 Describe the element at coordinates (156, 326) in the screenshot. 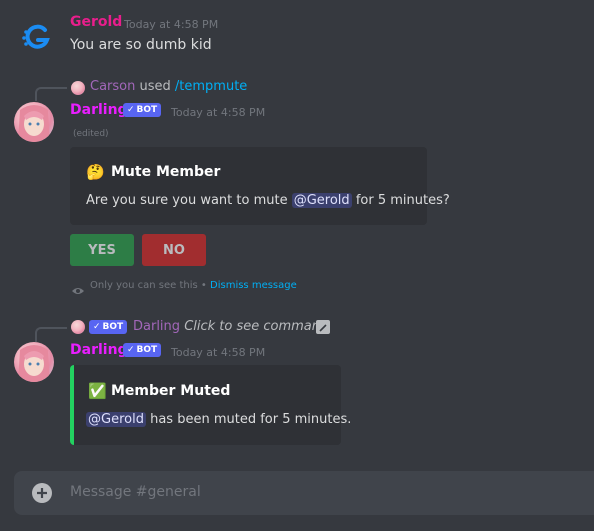

I see `reply-user-2: Darling` at that location.